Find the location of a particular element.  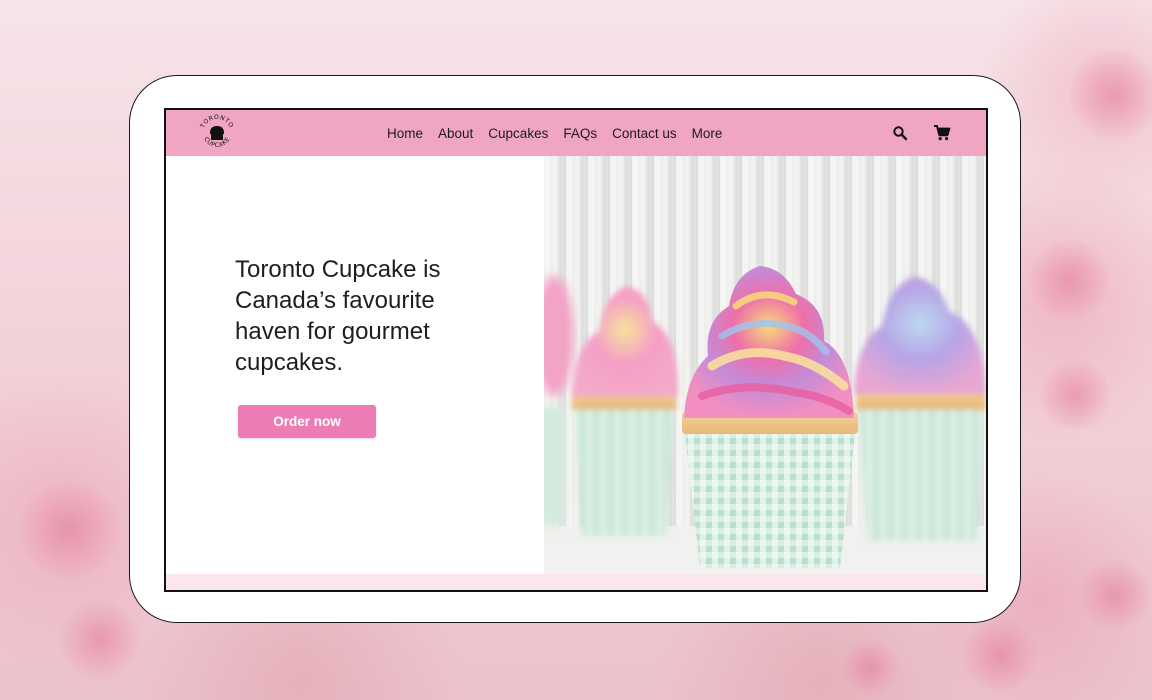

nav-link-faqs: FAQs is located at coordinates (580, 133).